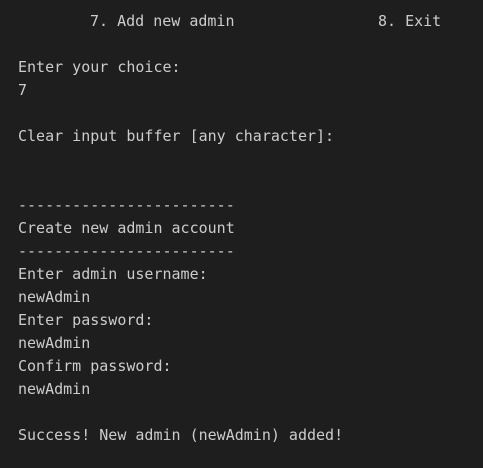 Image resolution: width=483 pixels, height=468 pixels. Describe the element at coordinates (54, 343) in the screenshot. I see `password-value: newAdmin` at that location.